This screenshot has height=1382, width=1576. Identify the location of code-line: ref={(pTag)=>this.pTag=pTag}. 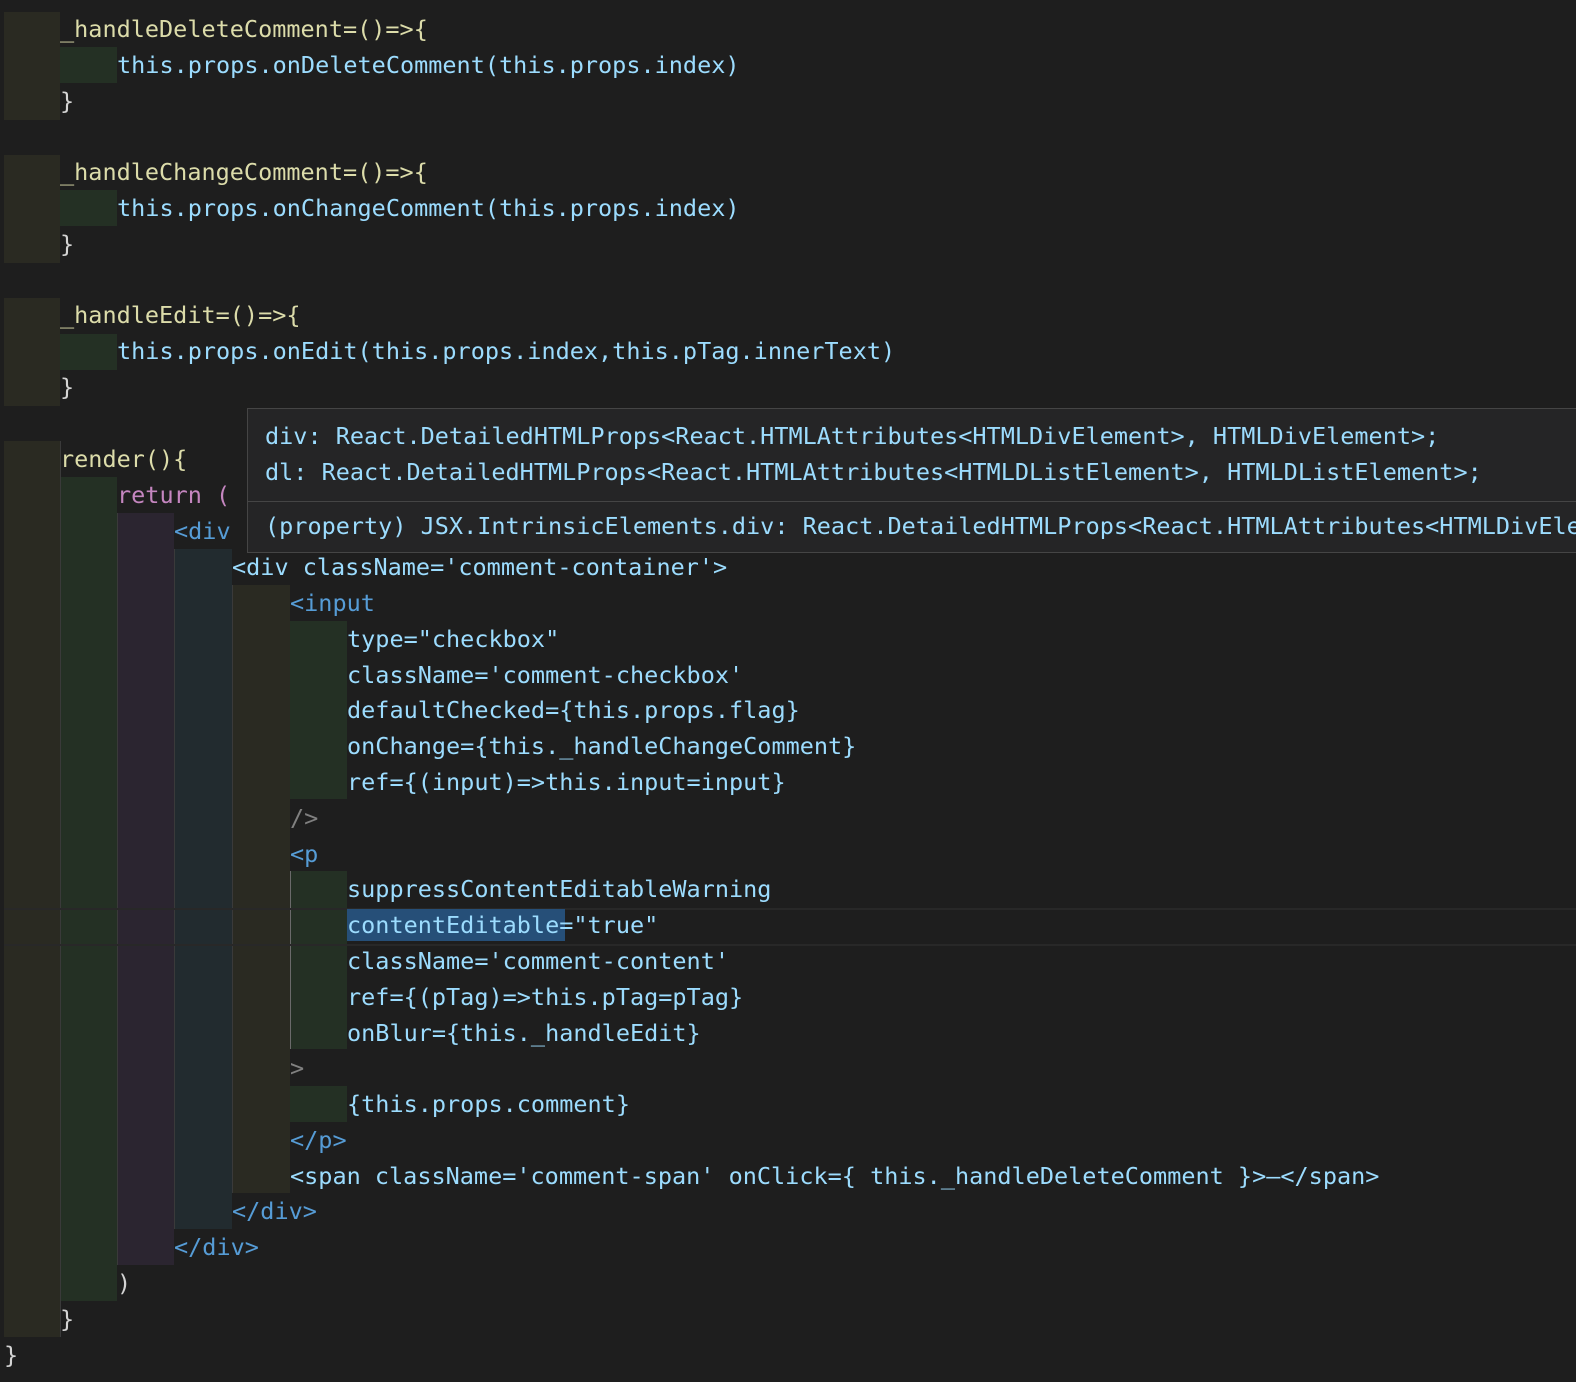
(373, 997).